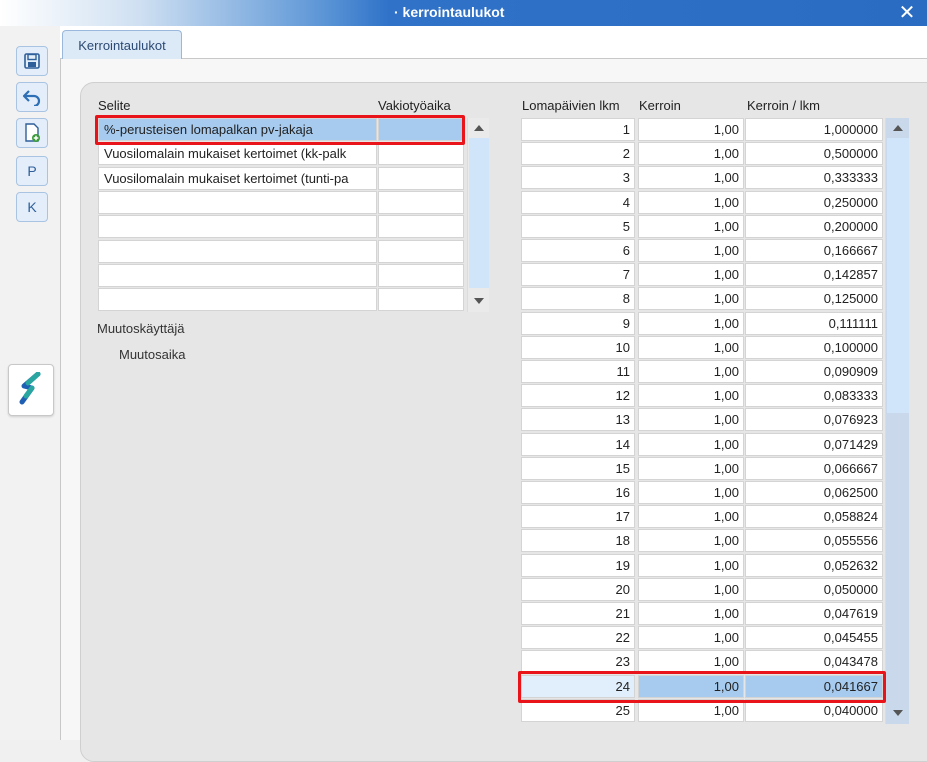  What do you see at coordinates (578, 299) in the screenshot?
I see `lomapaivat-cell: 8` at bounding box center [578, 299].